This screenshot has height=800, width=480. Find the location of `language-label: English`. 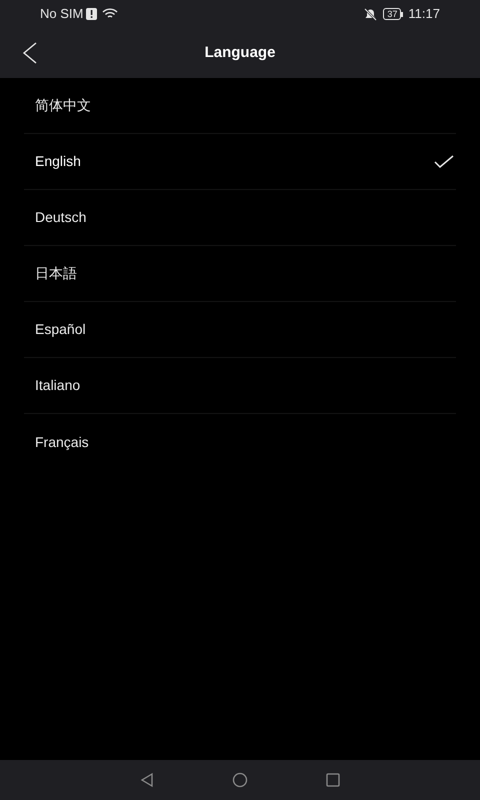

language-label: English is located at coordinates (58, 161).